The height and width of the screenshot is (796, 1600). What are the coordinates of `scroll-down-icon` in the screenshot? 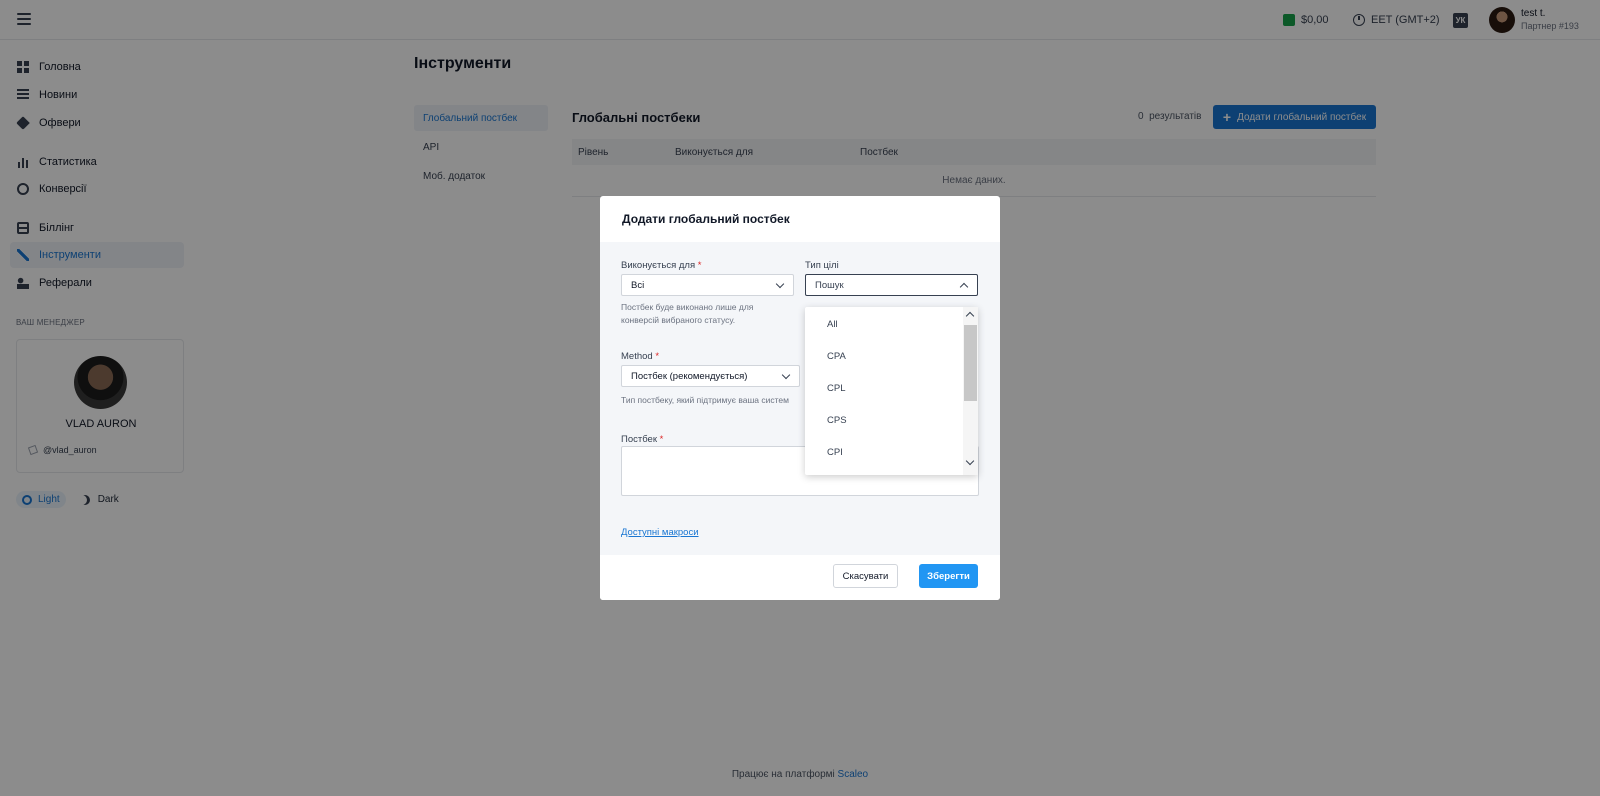 It's located at (970, 461).